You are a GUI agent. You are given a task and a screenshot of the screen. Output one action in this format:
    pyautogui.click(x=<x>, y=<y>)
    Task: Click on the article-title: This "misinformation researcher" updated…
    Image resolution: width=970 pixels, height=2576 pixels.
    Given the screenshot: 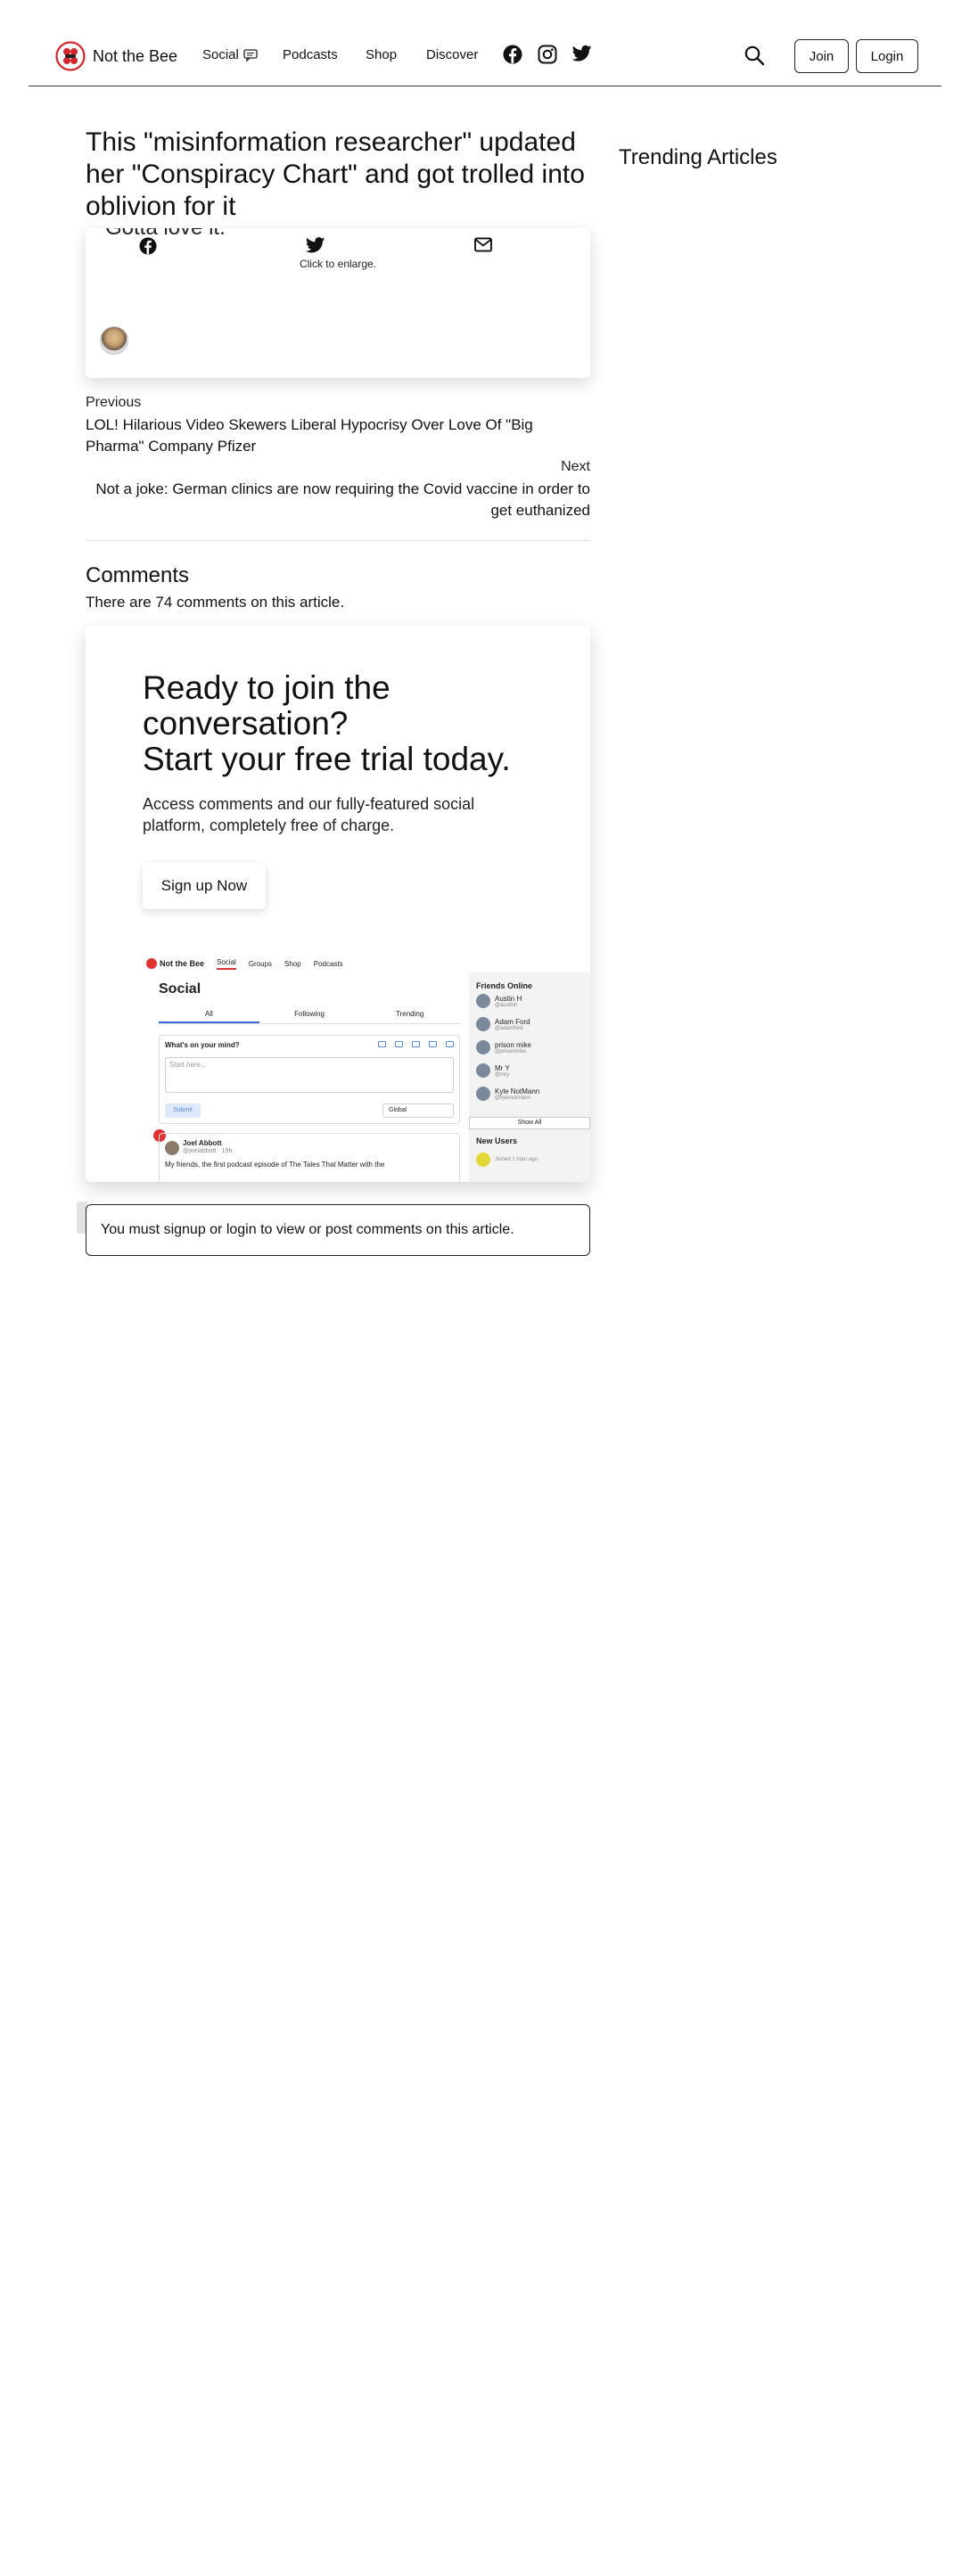 What is the action you would take?
    pyautogui.click(x=336, y=174)
    